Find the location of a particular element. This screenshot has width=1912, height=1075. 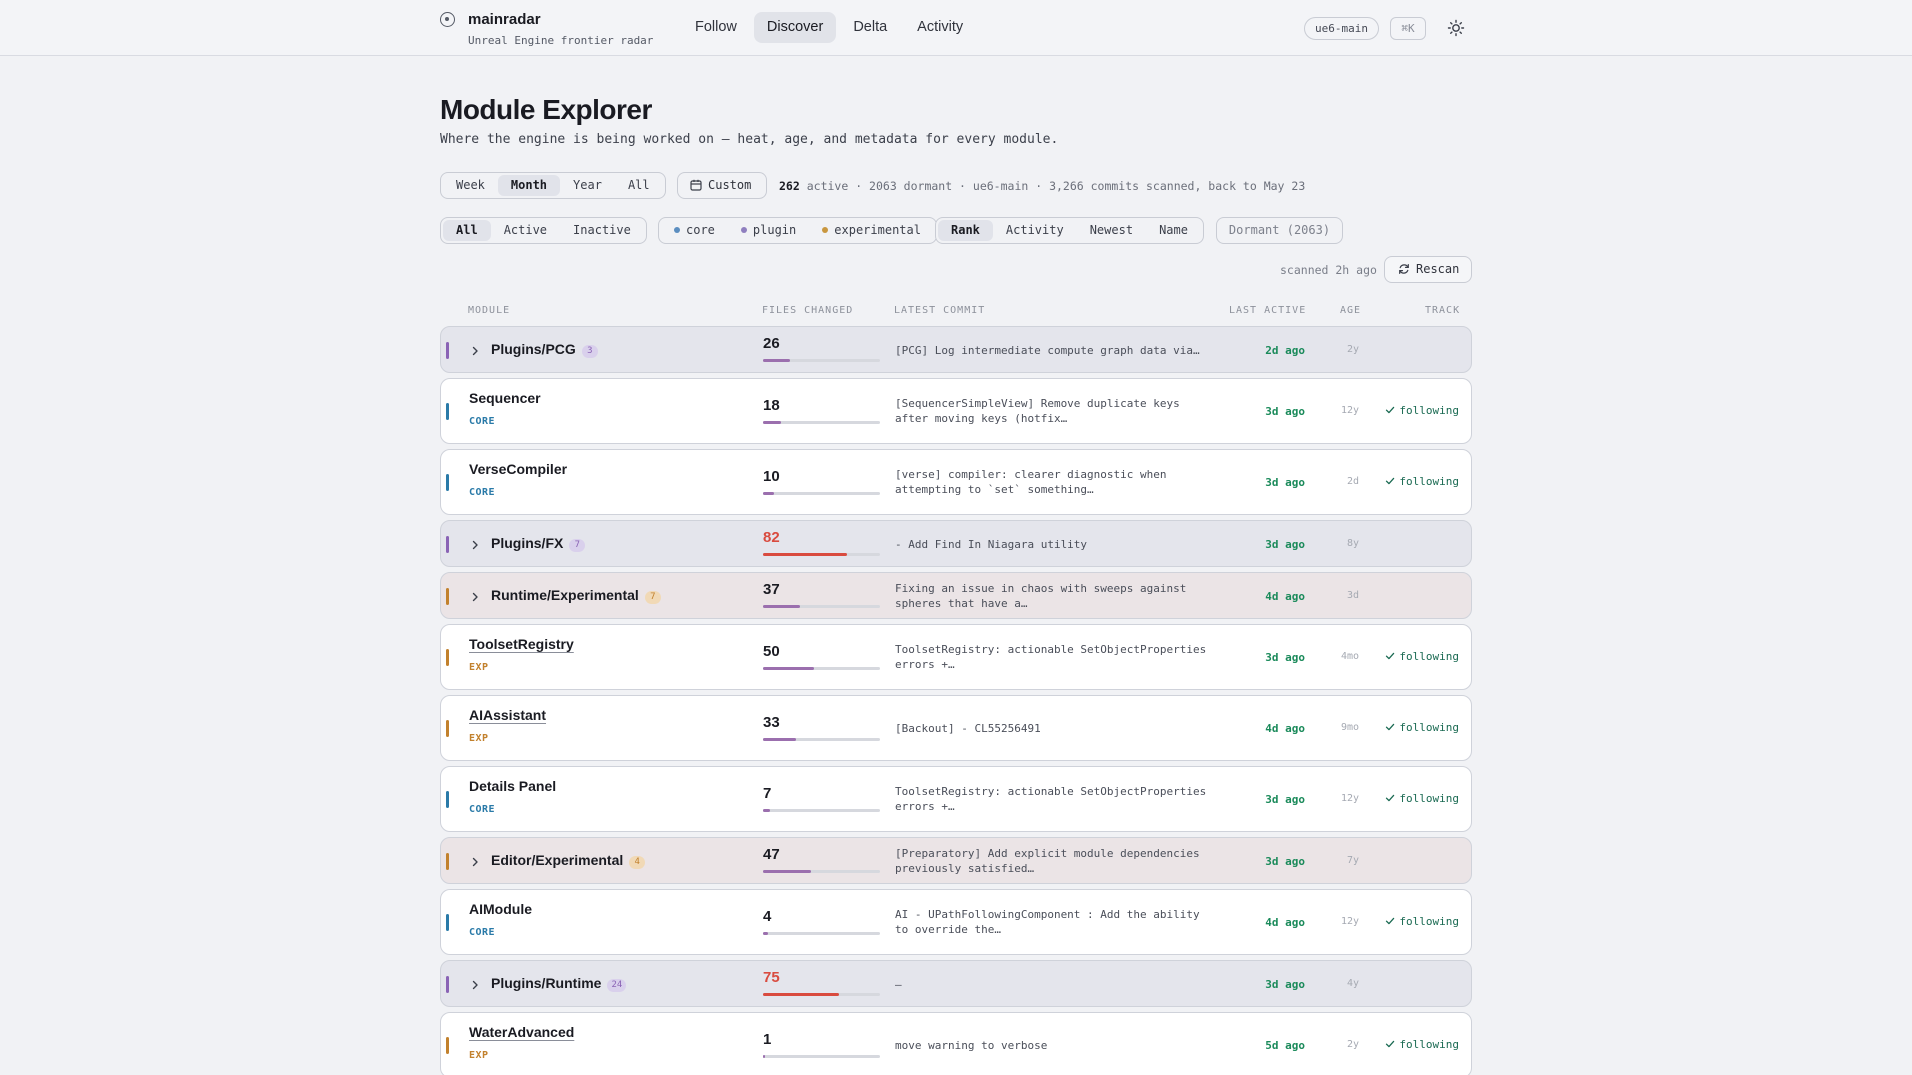

group-count-badge: 7 is located at coordinates (652, 597).